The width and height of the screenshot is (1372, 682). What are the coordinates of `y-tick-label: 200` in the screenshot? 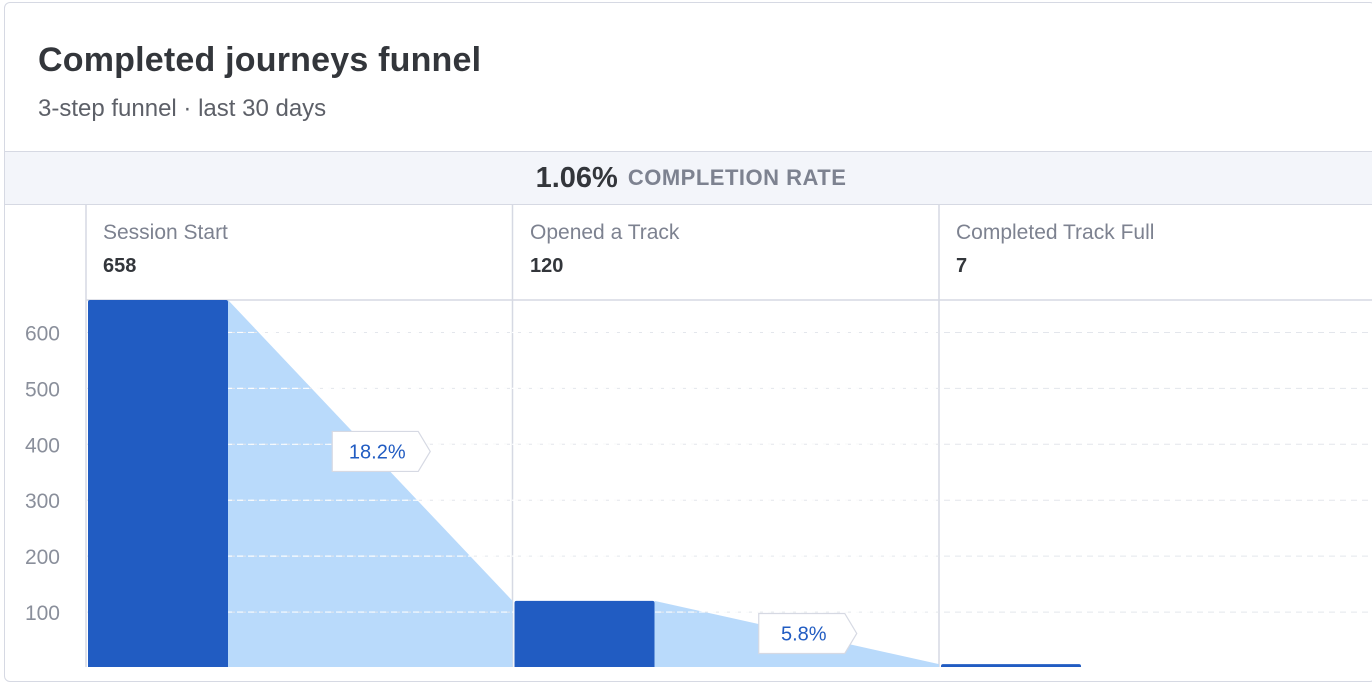 It's located at (42, 557).